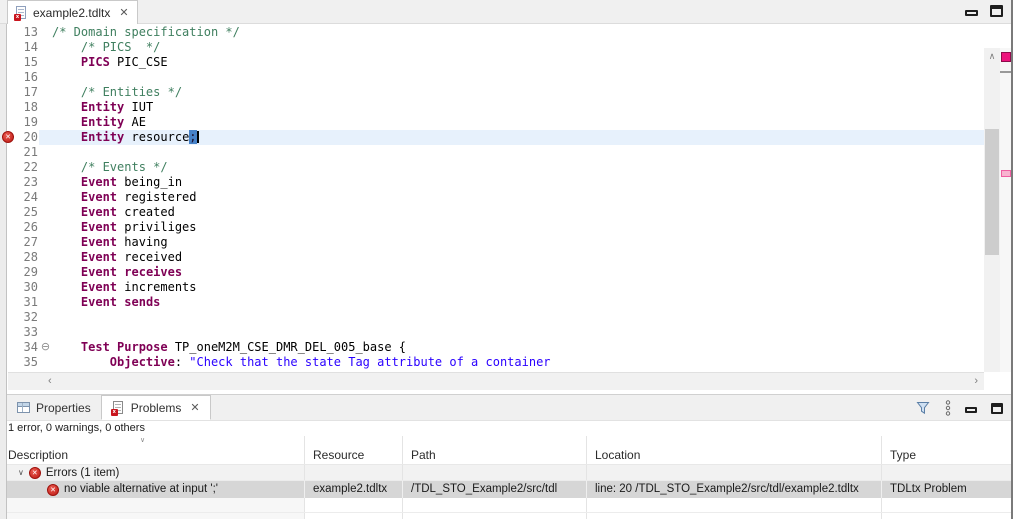  I want to click on code-line: 17 /* Entities */, so click(492, 92).